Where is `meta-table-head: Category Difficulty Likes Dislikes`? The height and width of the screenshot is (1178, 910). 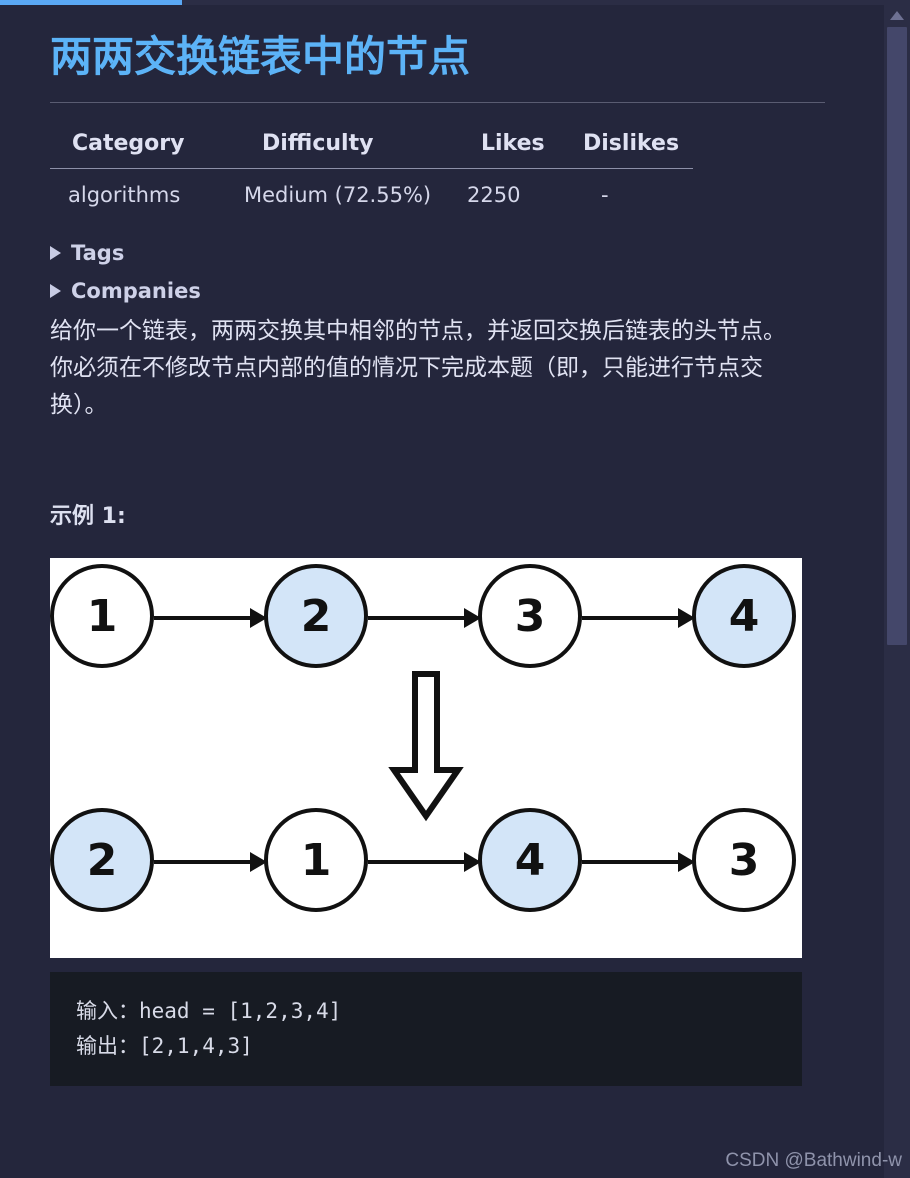
meta-table-head: Category Difficulty Likes Dislikes is located at coordinates (371, 149).